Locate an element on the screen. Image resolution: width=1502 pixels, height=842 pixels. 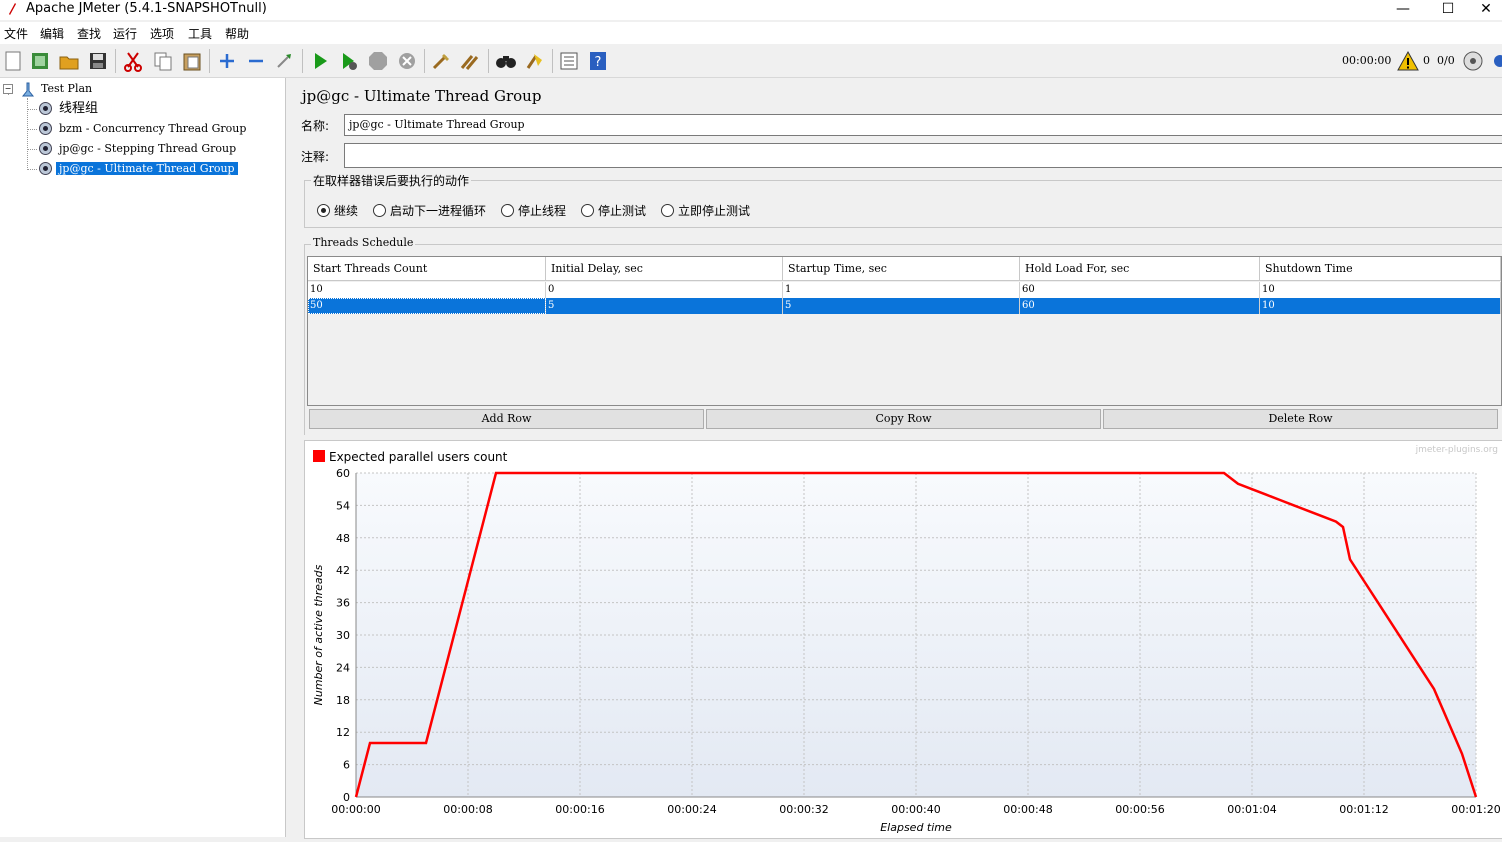
x-tick-label: 00:00:48 is located at coordinates (1027, 809).